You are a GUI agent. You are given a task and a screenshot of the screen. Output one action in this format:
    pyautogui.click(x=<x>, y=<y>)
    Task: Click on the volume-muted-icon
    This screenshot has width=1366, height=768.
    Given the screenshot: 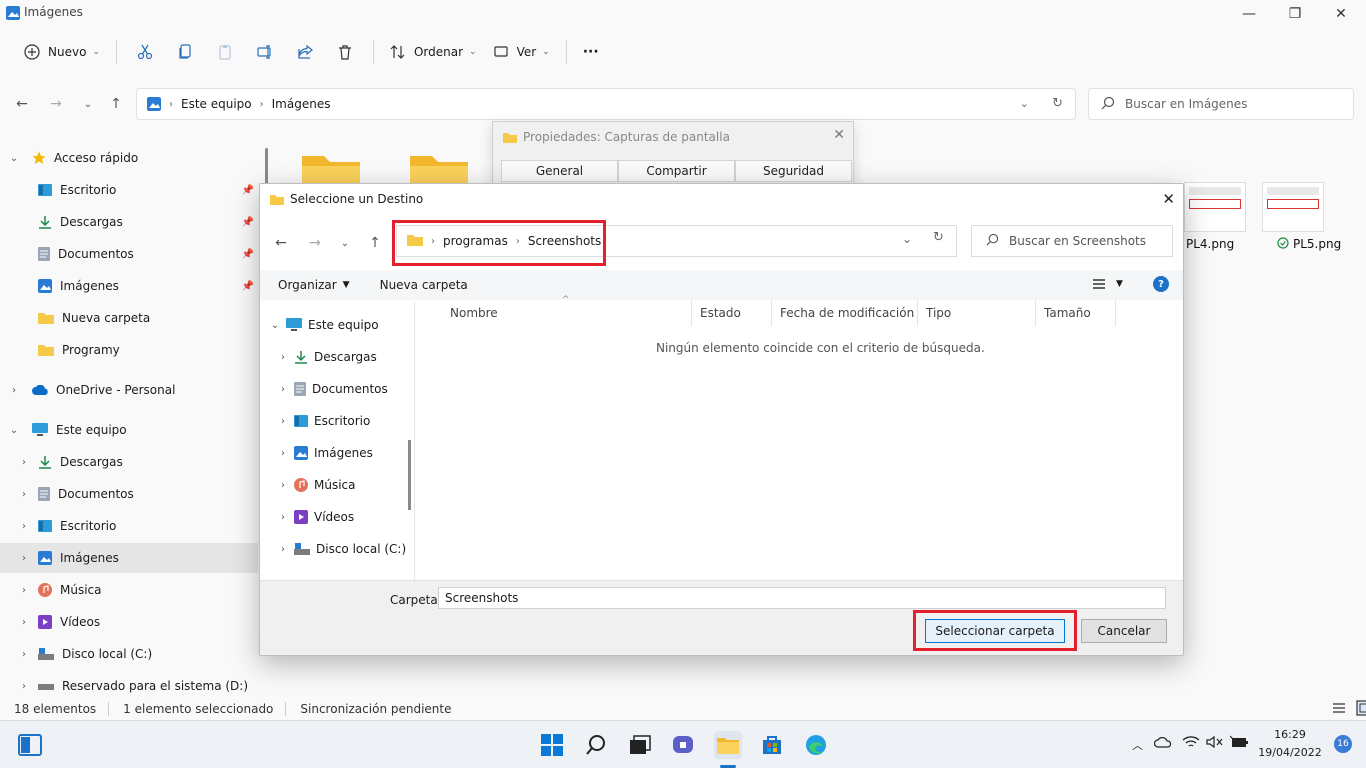 What is the action you would take?
    pyautogui.click(x=1215, y=743)
    